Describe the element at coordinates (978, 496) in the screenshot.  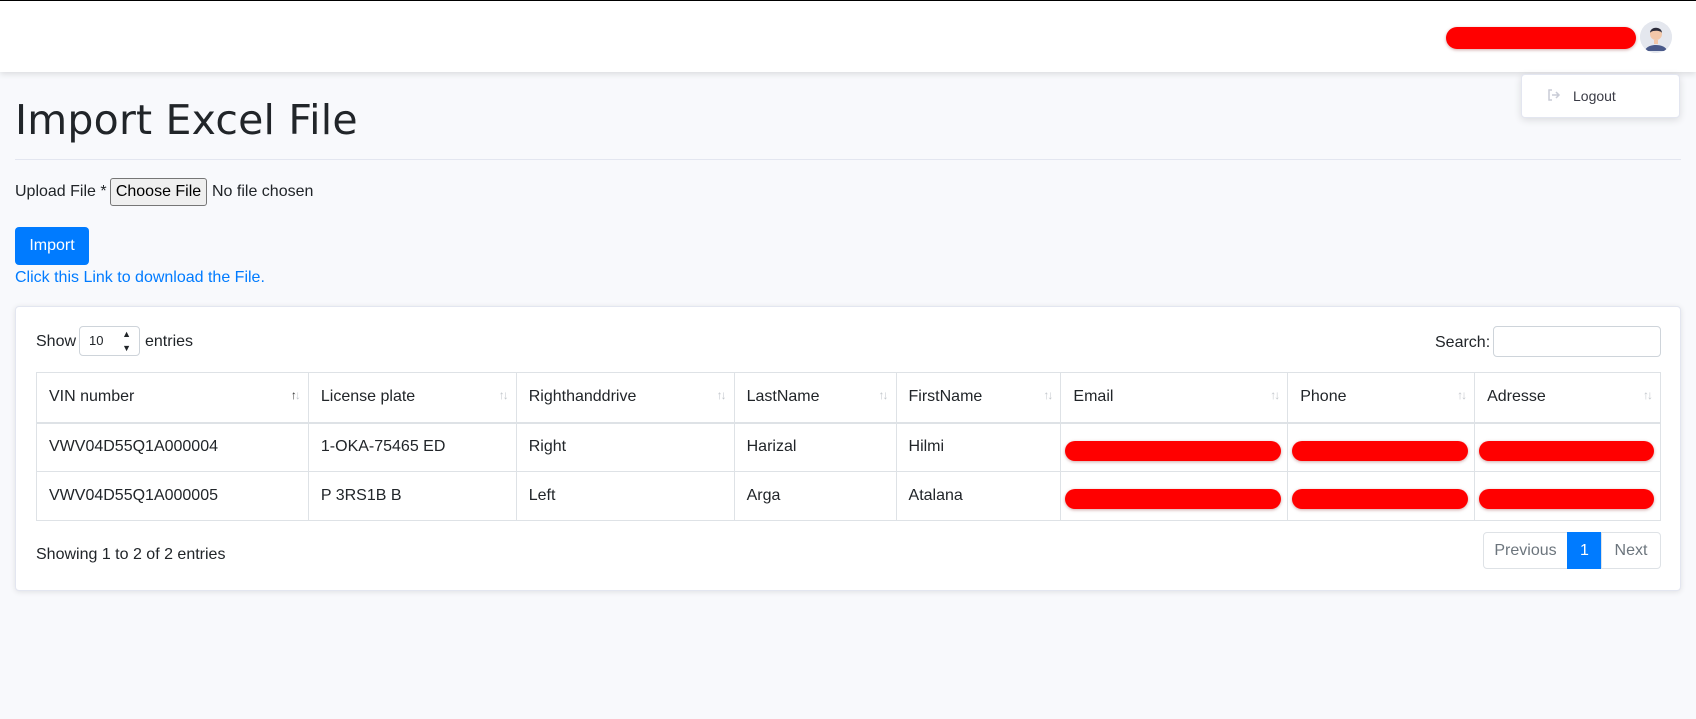
I see `cell-firstname: Atalana` at that location.